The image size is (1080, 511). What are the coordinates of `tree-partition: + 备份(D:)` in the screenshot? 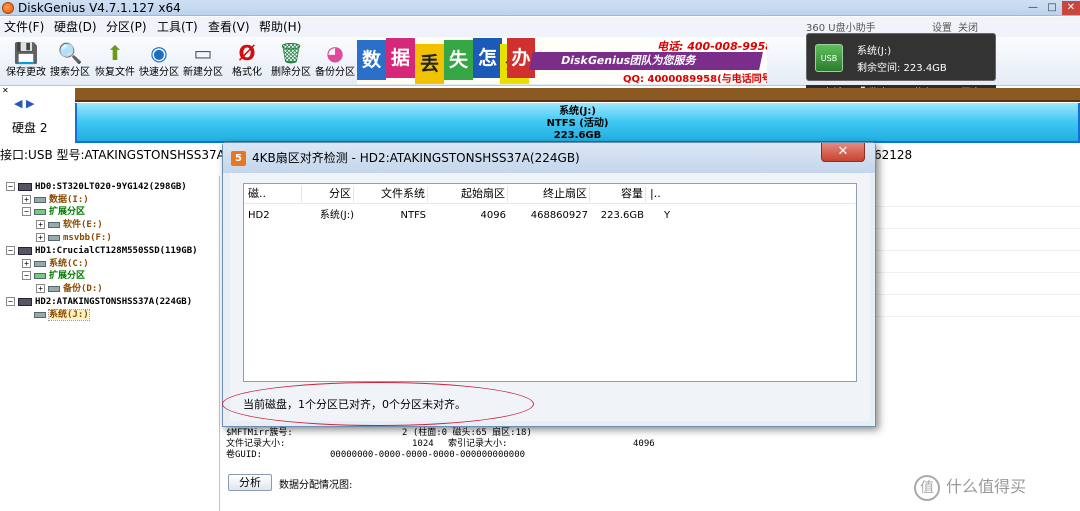 It's located at (69, 289).